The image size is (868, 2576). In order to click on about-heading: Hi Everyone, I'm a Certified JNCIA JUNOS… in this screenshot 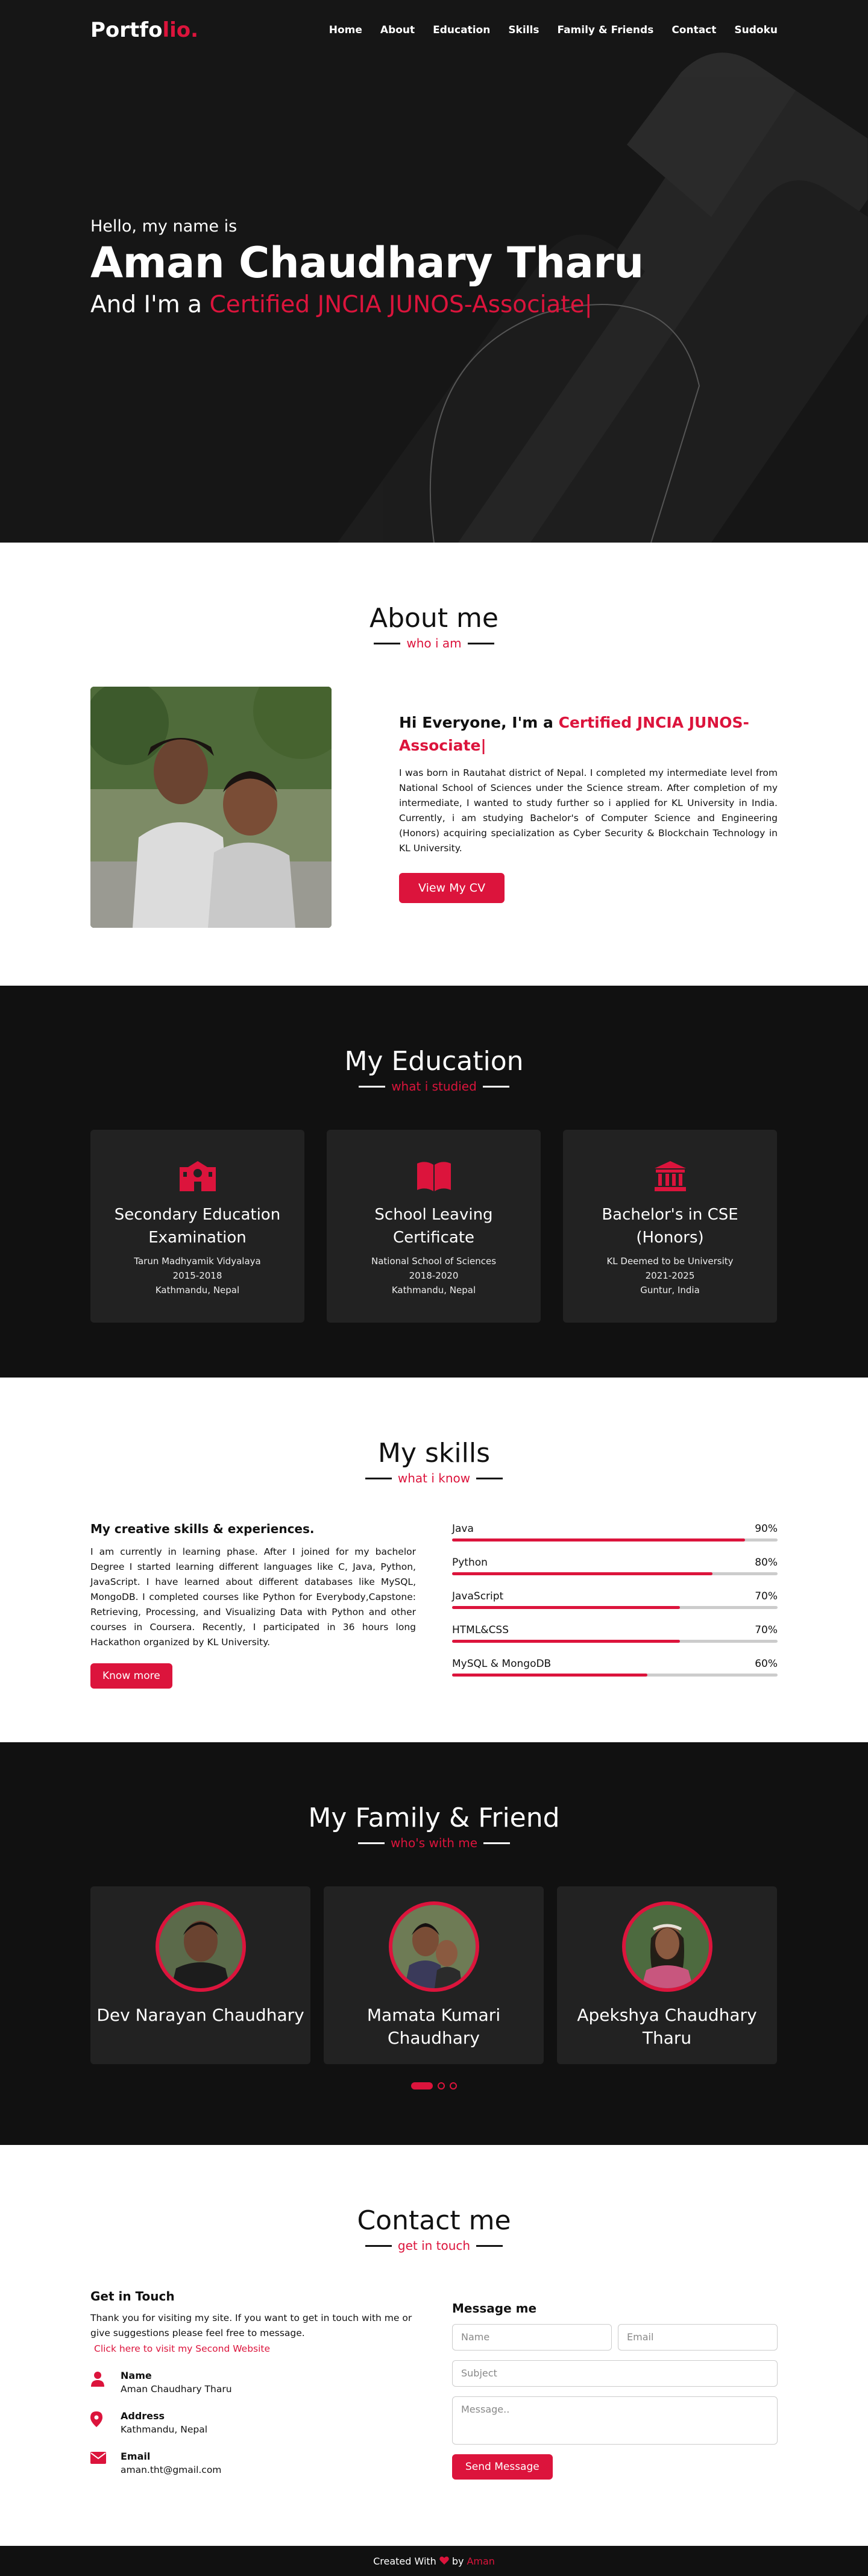, I will do `click(574, 734)`.